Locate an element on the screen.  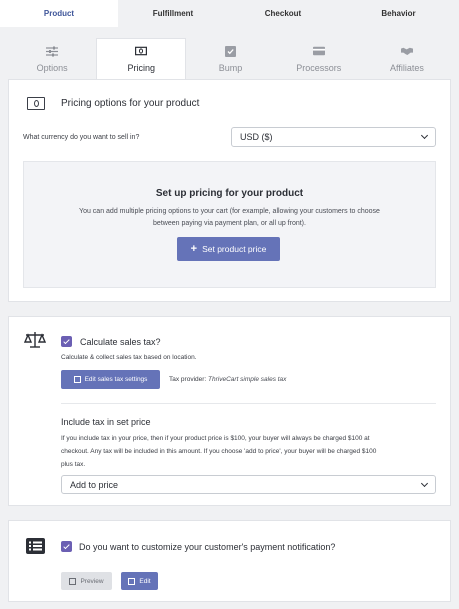
divider is located at coordinates (248, 403).